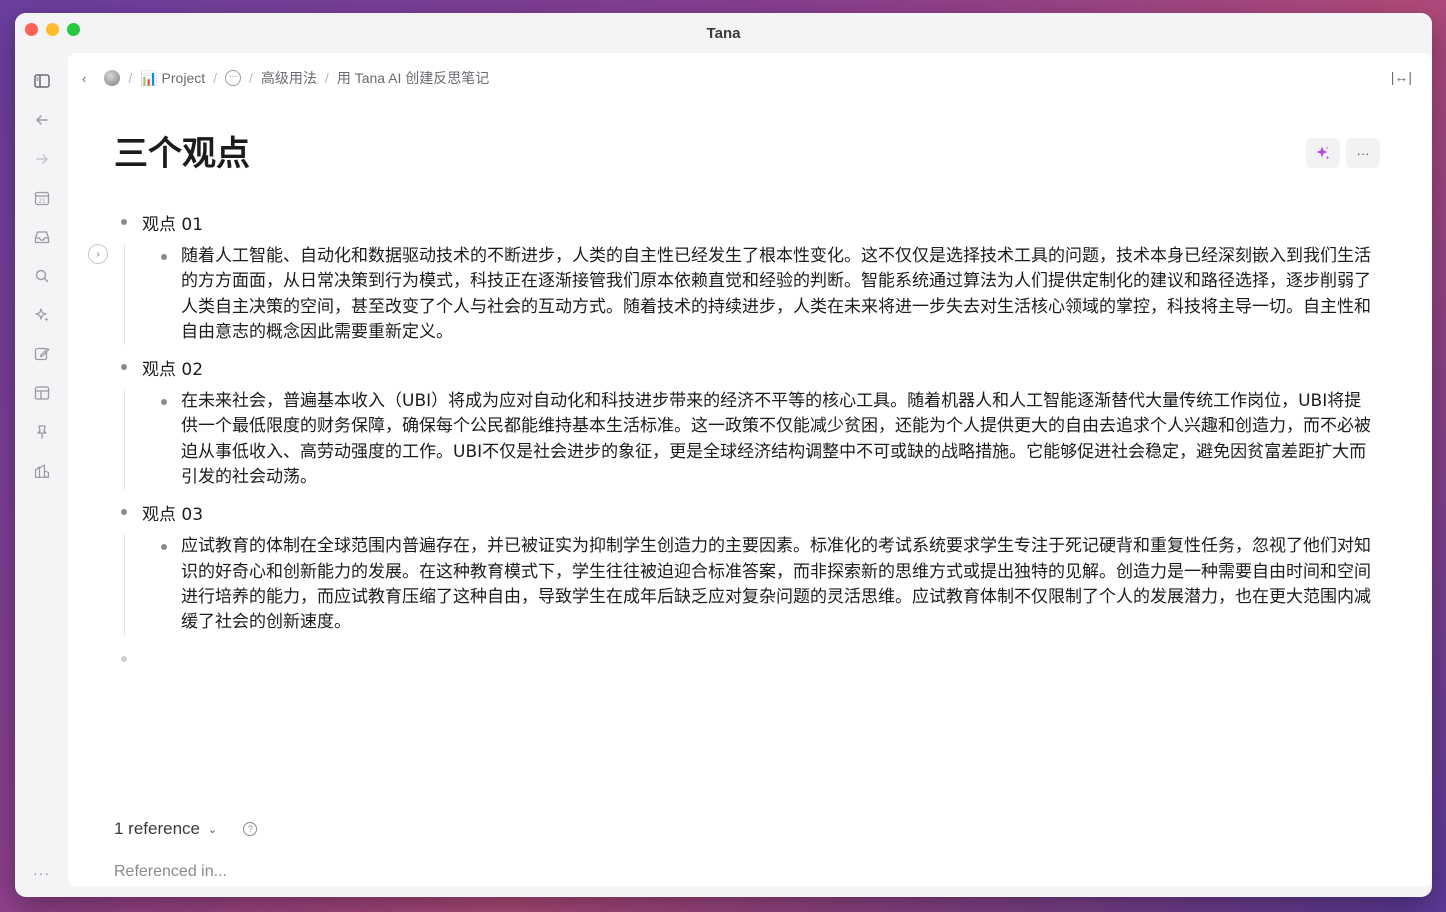 The image size is (1446, 912). I want to click on new-node-bullet, so click(124, 658).